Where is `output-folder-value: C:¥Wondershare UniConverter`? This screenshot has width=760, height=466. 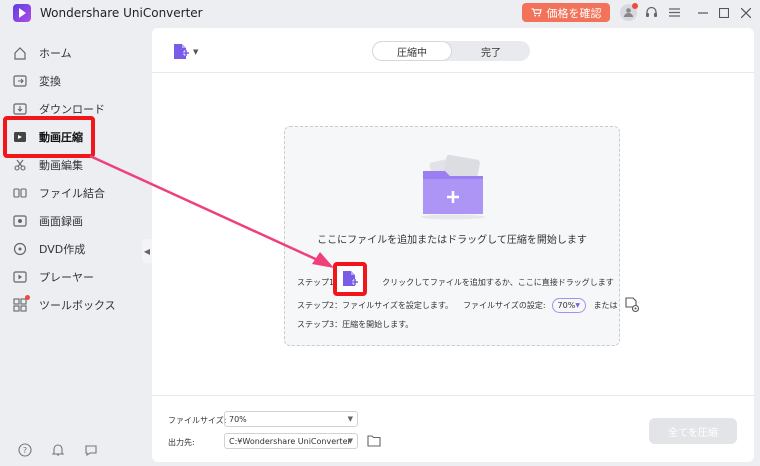 output-folder-value: C:¥Wondershare UniConverter is located at coordinates (290, 441).